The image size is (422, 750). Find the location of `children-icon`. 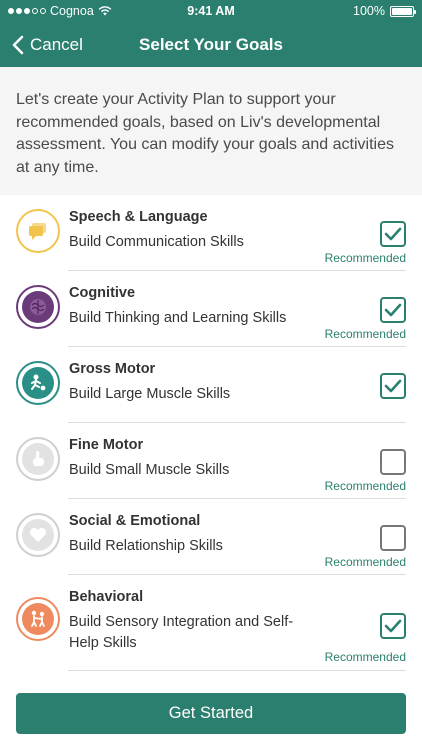

children-icon is located at coordinates (38, 619).